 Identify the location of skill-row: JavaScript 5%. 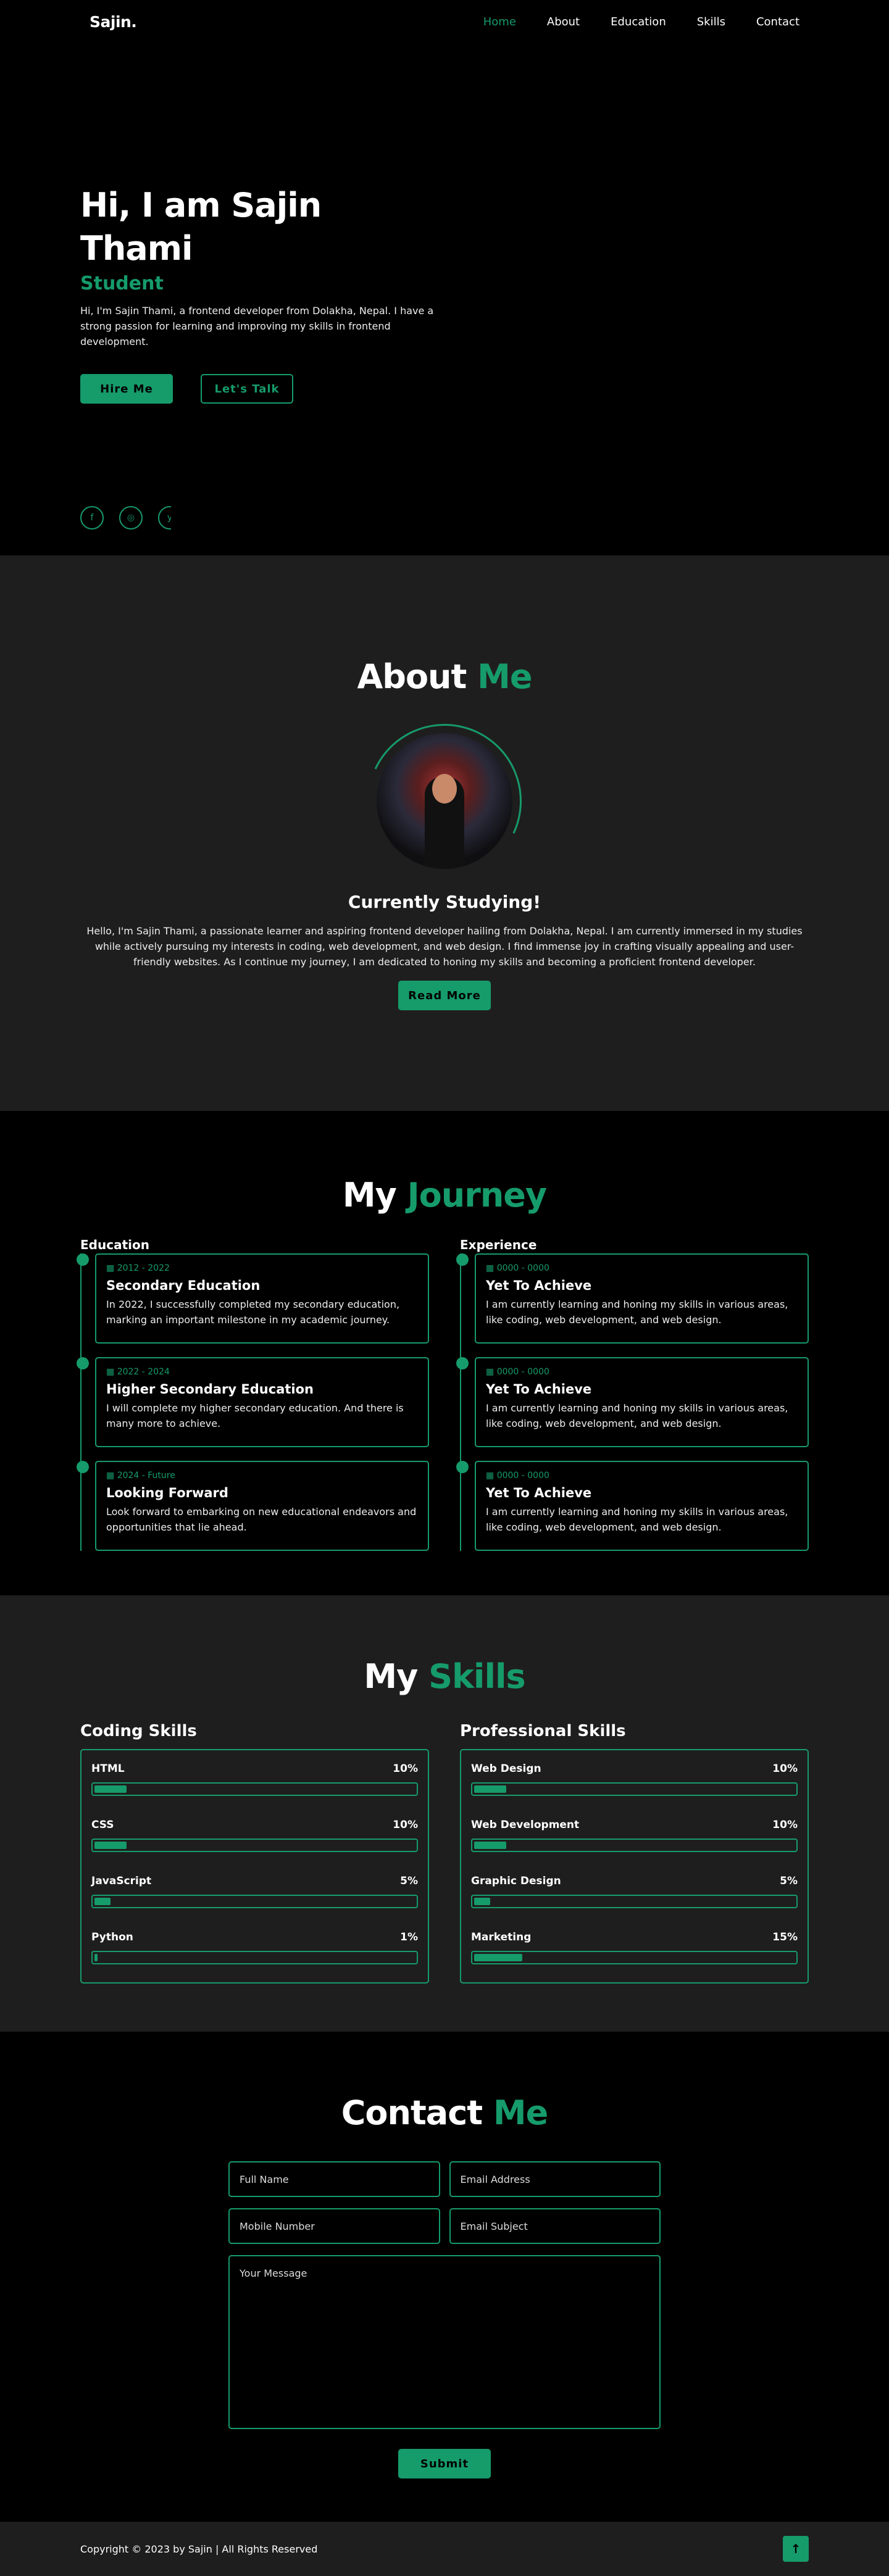
(254, 1899).